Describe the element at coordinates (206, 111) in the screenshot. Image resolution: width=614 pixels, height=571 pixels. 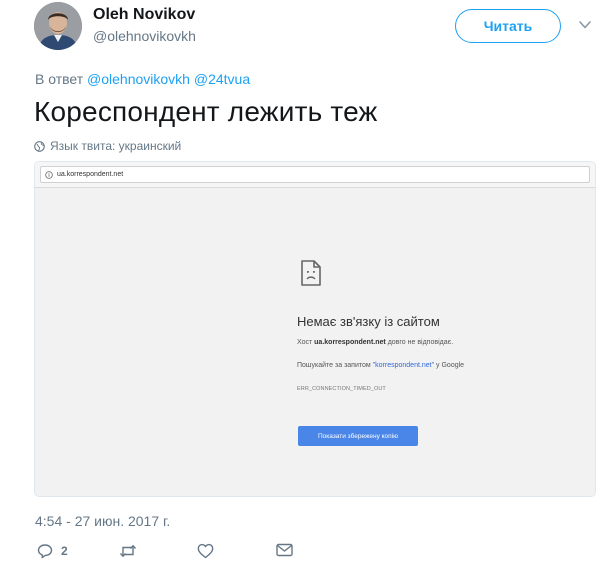
I see `tweet-text: Кореспондент лежить теж` at that location.